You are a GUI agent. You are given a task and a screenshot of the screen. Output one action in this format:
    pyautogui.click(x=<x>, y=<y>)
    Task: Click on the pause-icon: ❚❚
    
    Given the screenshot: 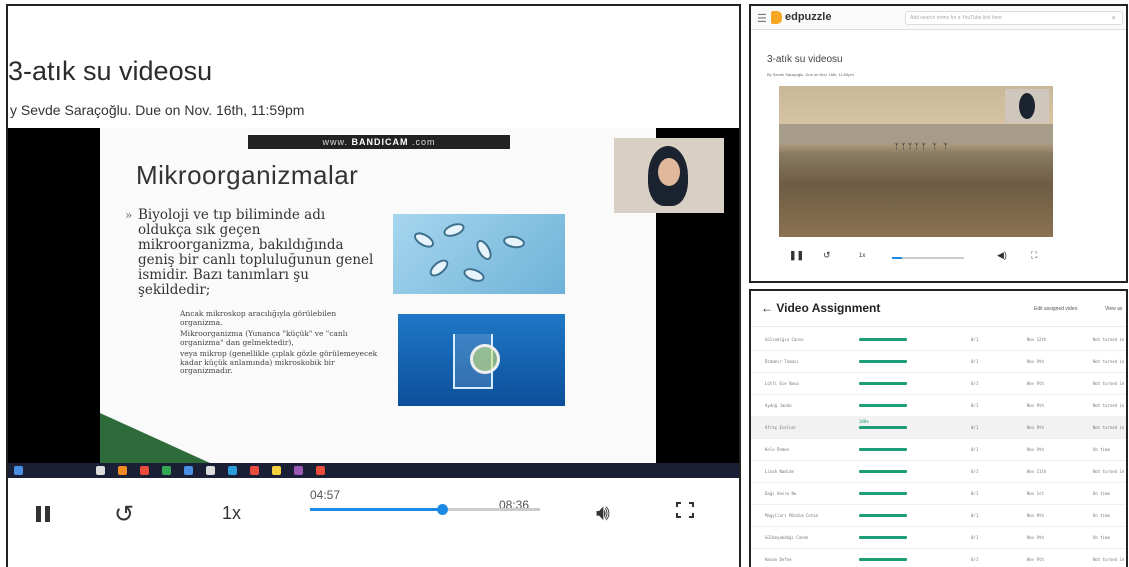 What is the action you would take?
    pyautogui.click(x=796, y=255)
    